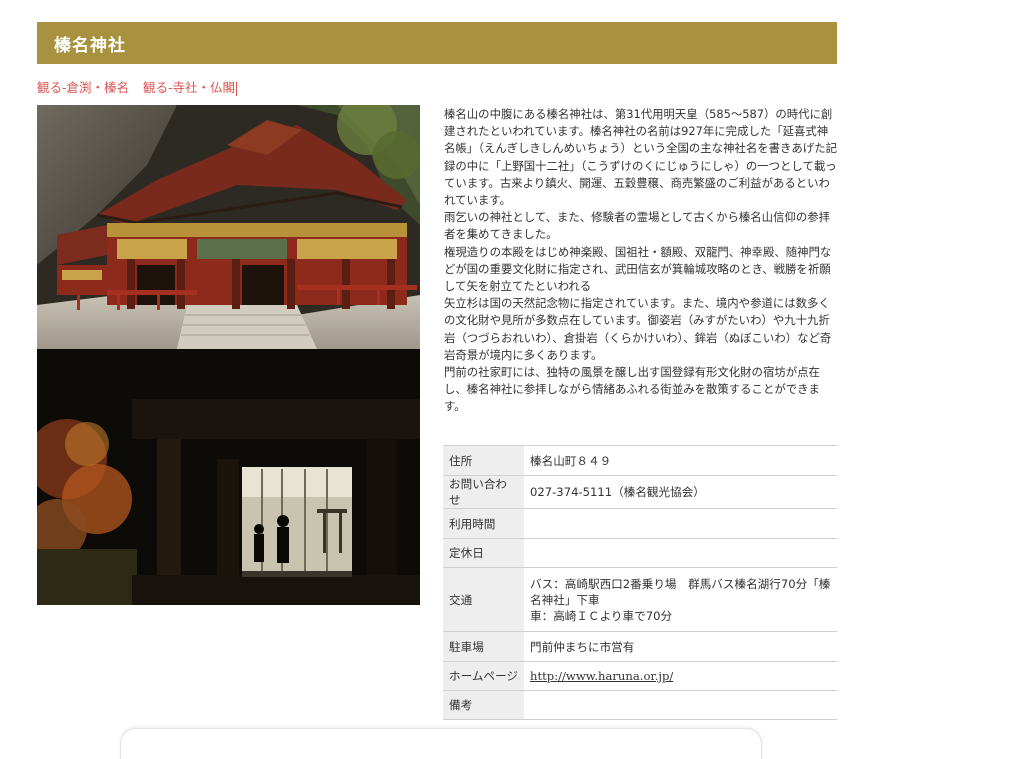 Image resolution: width=1009 pixels, height=759 pixels. I want to click on info-label: 定休日, so click(483, 553).